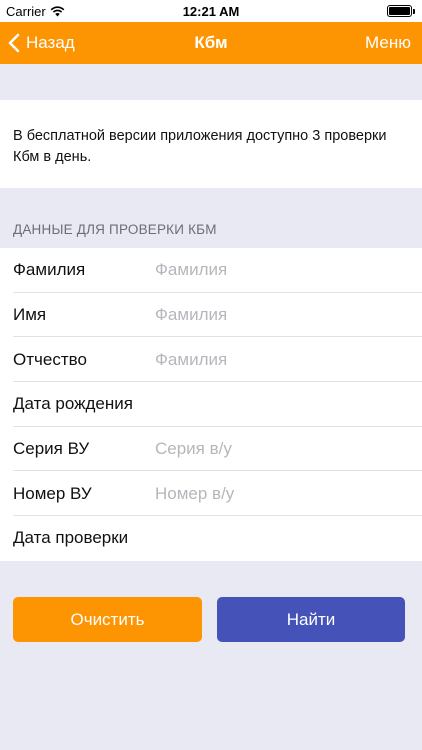 The height and width of the screenshot is (750, 422). I want to click on status-time: 12:21 AM, so click(211, 11).